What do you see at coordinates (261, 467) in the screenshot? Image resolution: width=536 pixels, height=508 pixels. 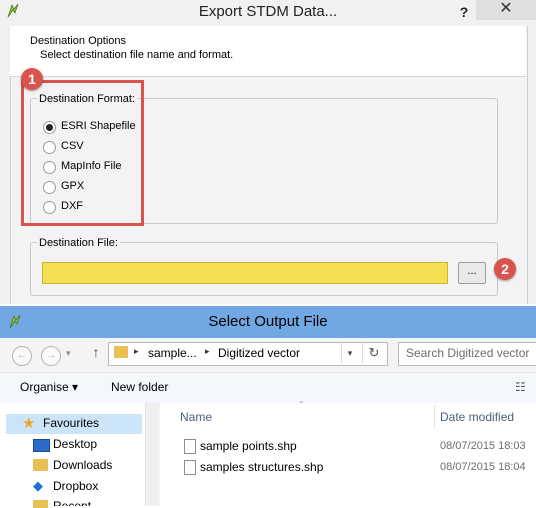 I see `file-name: samples structures.shp` at bounding box center [261, 467].